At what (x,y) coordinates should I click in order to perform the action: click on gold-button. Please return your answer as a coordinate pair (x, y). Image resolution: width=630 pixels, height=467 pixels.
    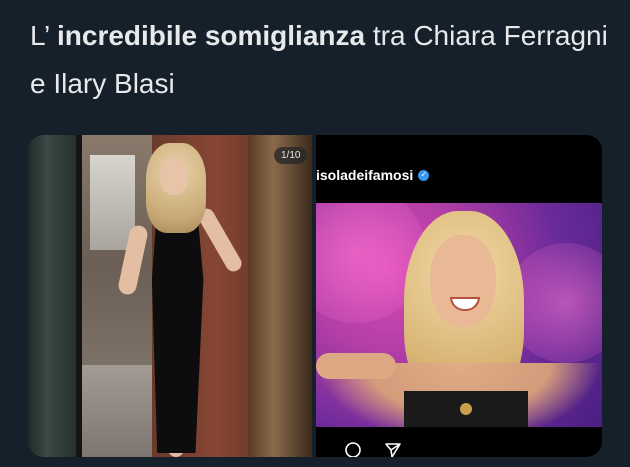
    Looking at the image, I should click on (466, 409).